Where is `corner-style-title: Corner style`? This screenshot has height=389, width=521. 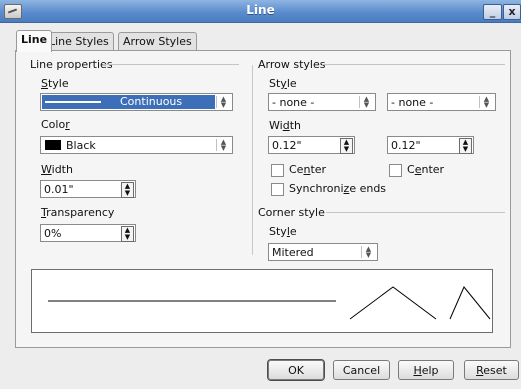 corner-style-title: Corner style is located at coordinates (291, 212).